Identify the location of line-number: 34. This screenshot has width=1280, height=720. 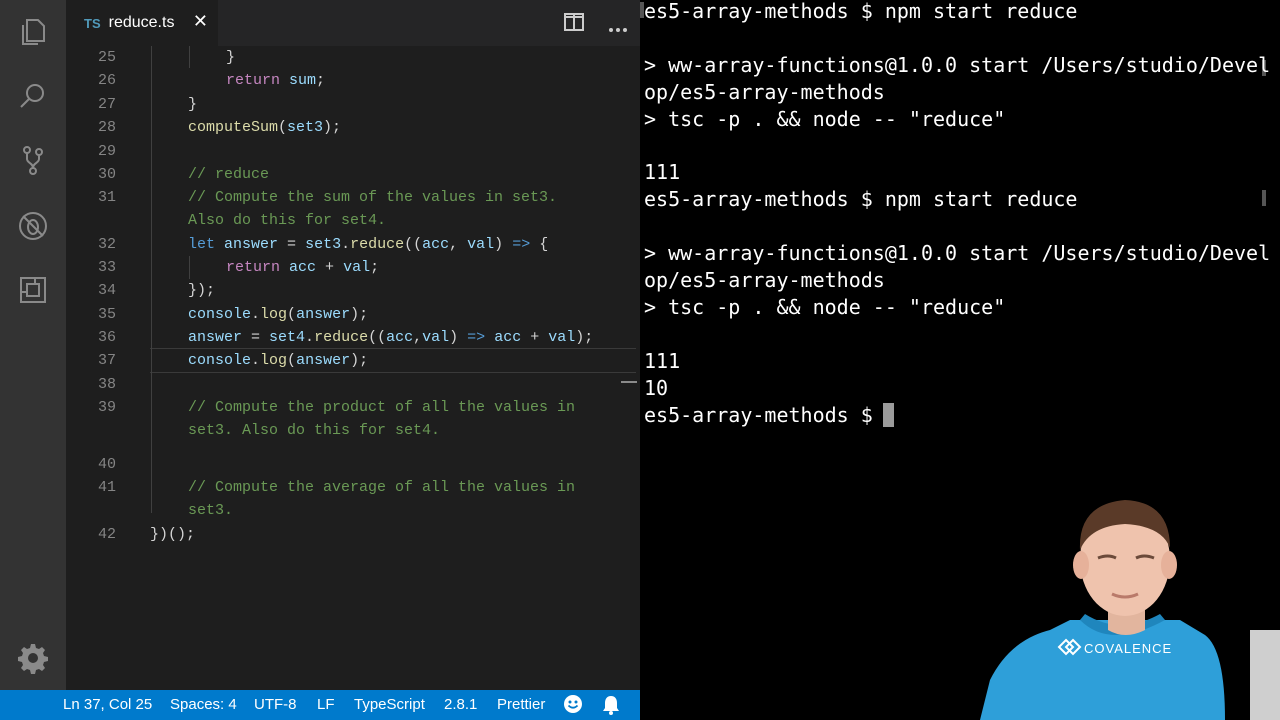
(106, 290).